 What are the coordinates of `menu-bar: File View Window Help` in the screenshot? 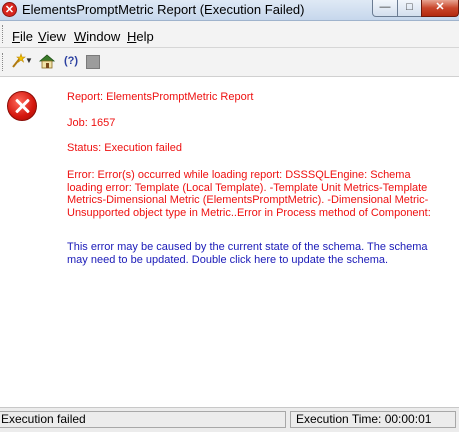 It's located at (229, 34).